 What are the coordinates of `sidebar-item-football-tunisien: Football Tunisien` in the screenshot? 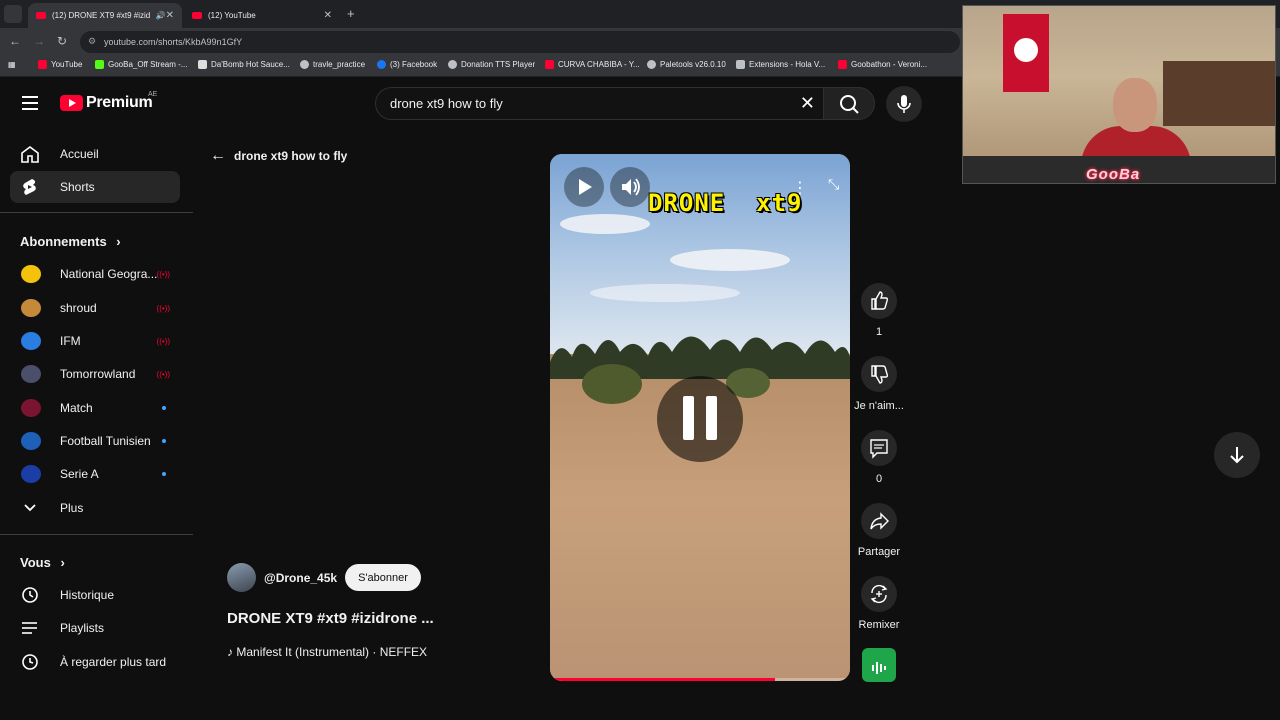 It's located at (95, 441).